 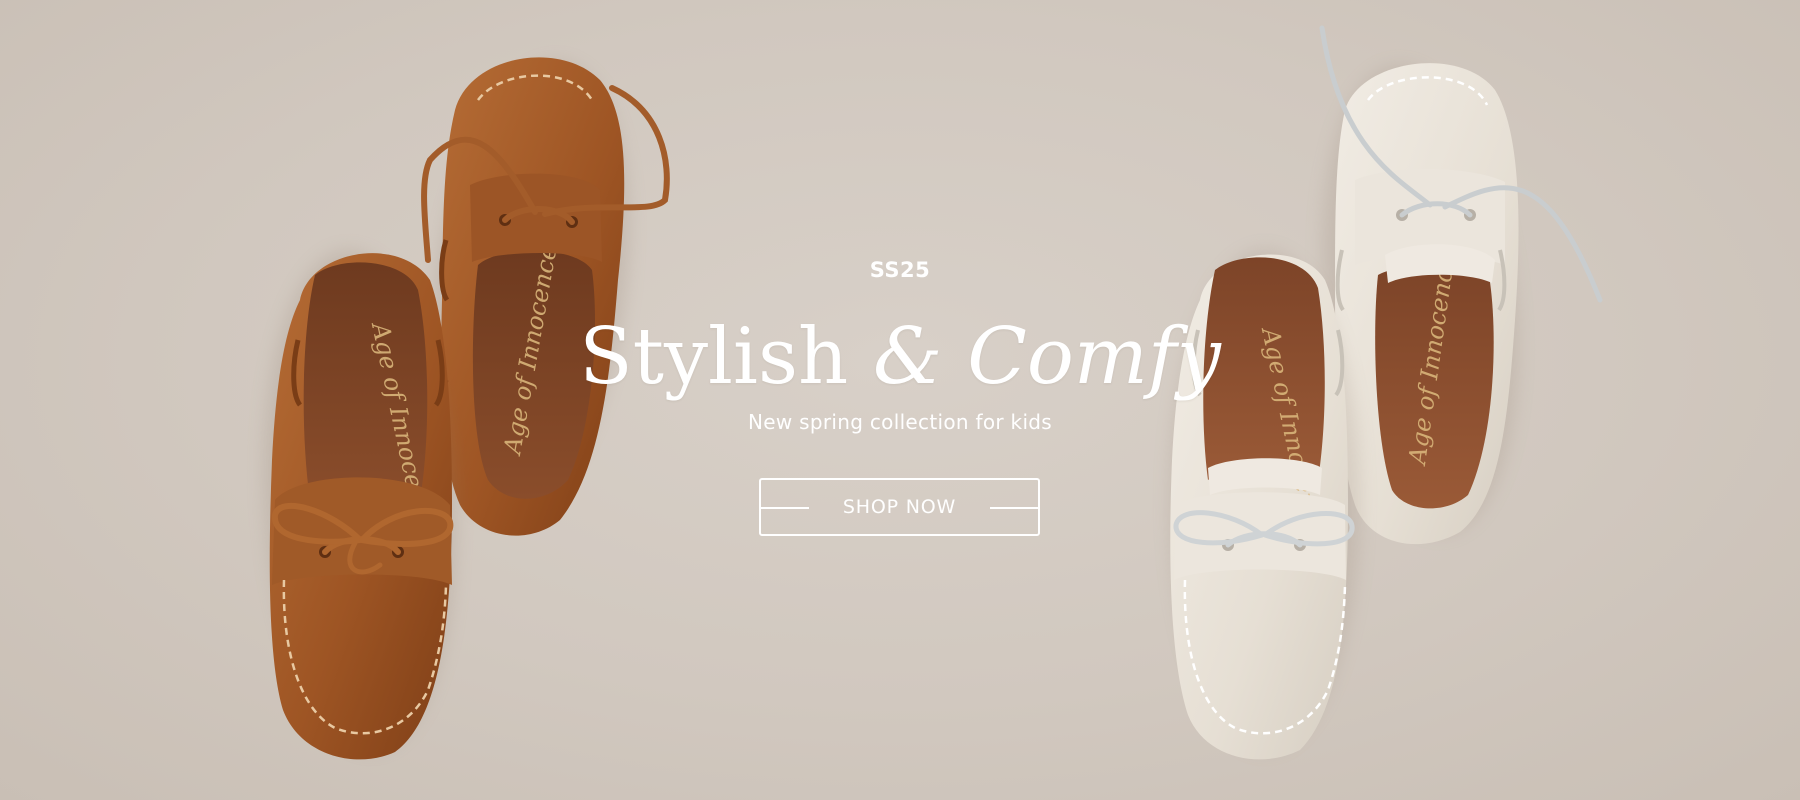 What do you see at coordinates (900, 422) in the screenshot?
I see `hero-subheading: New spring collection for kids` at bounding box center [900, 422].